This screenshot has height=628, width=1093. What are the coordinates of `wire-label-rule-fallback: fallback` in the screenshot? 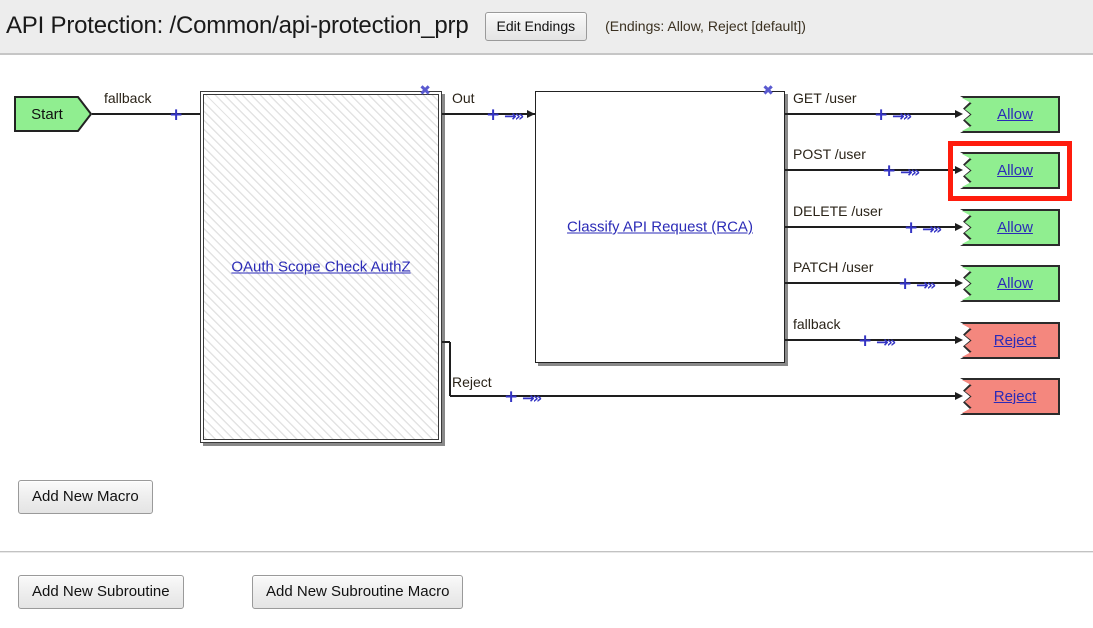 It's located at (817, 324).